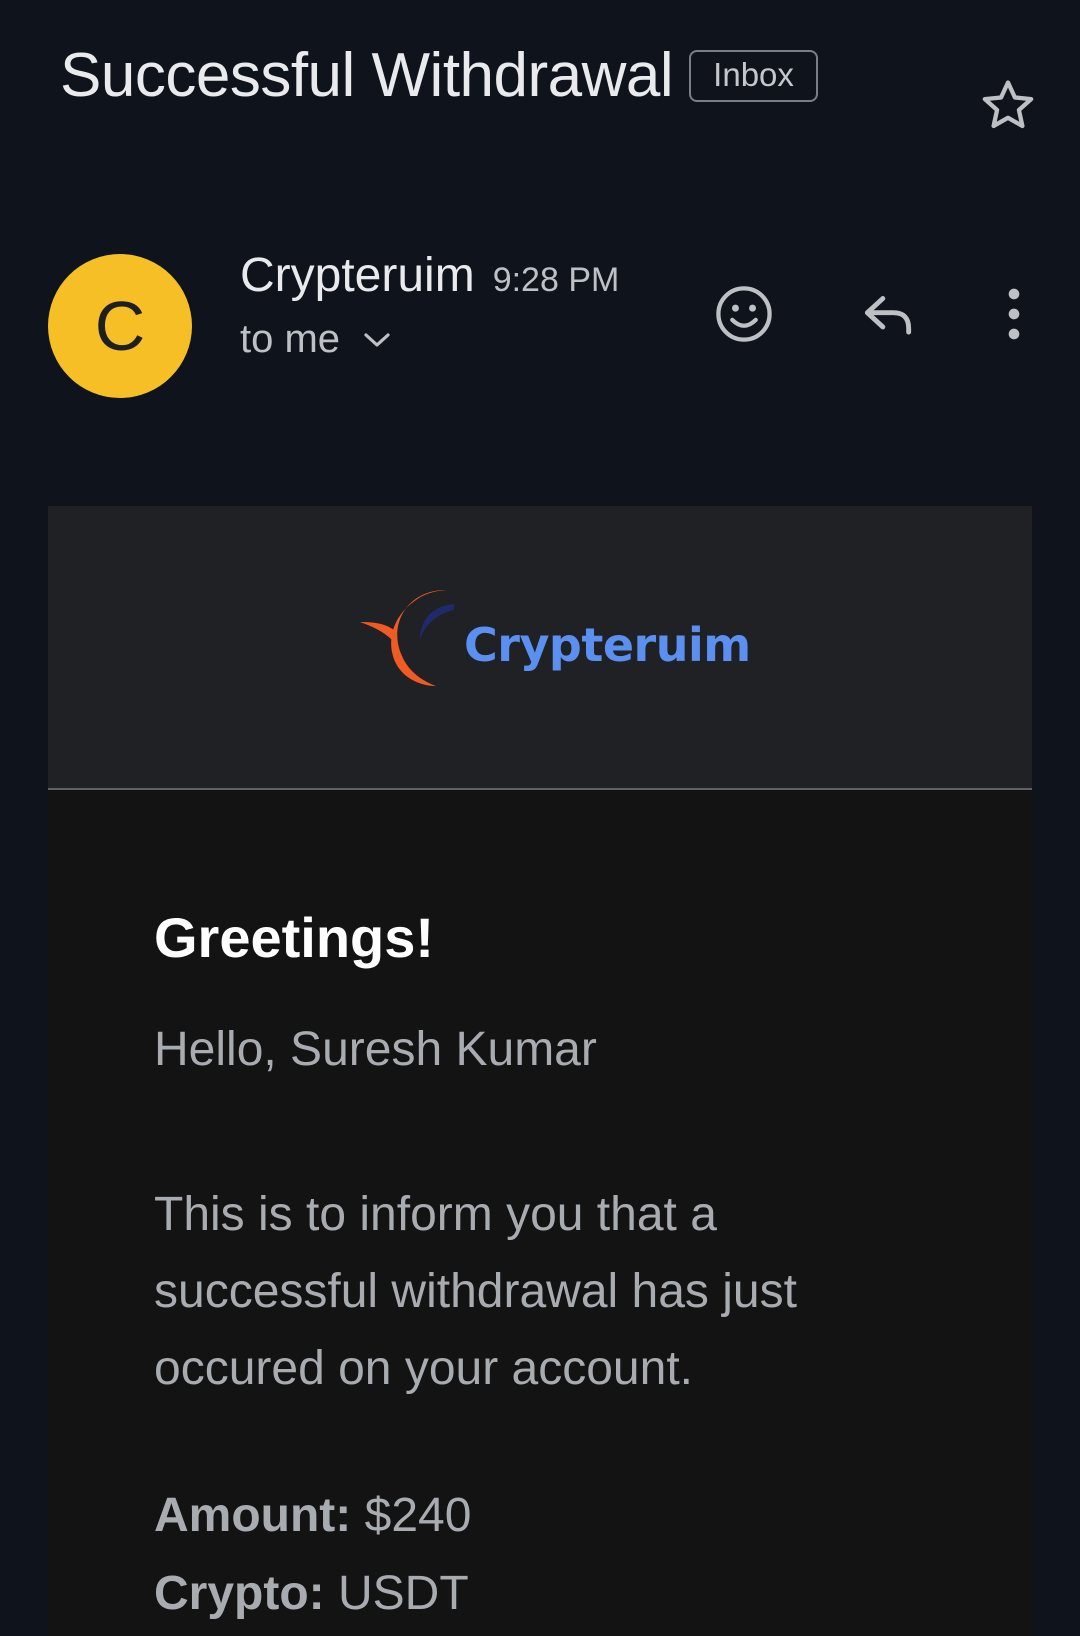 This screenshot has width=1080, height=1636. I want to click on more-options-button, so click(1014, 314).